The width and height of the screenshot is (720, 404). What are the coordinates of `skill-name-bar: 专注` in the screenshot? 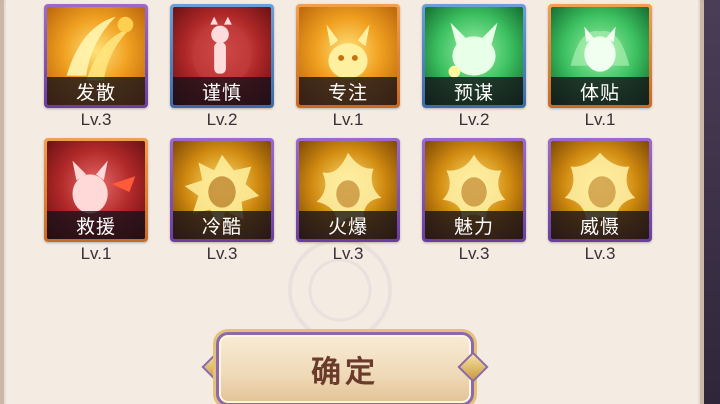 It's located at (348, 91).